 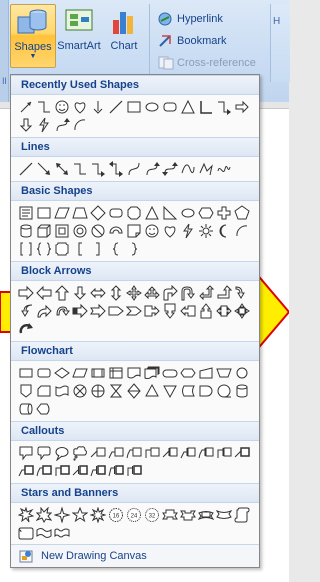 What do you see at coordinates (207, 63) in the screenshot?
I see `cross-reference-button: Cross-reference` at bounding box center [207, 63].